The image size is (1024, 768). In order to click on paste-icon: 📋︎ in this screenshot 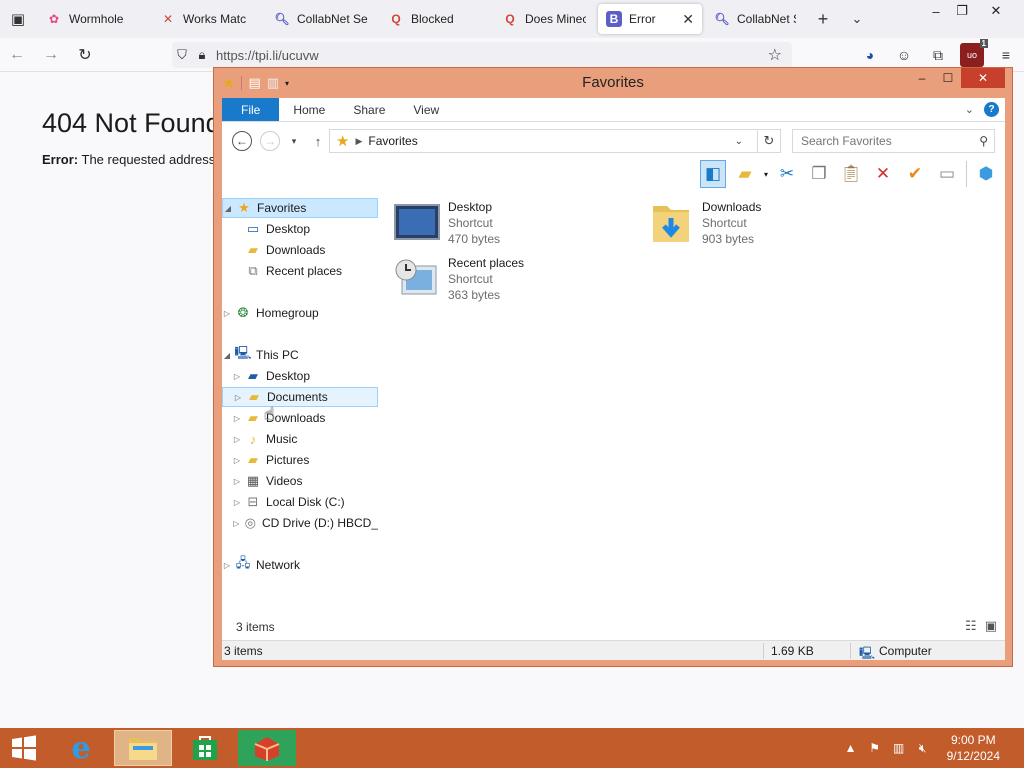, I will do `click(851, 174)`.